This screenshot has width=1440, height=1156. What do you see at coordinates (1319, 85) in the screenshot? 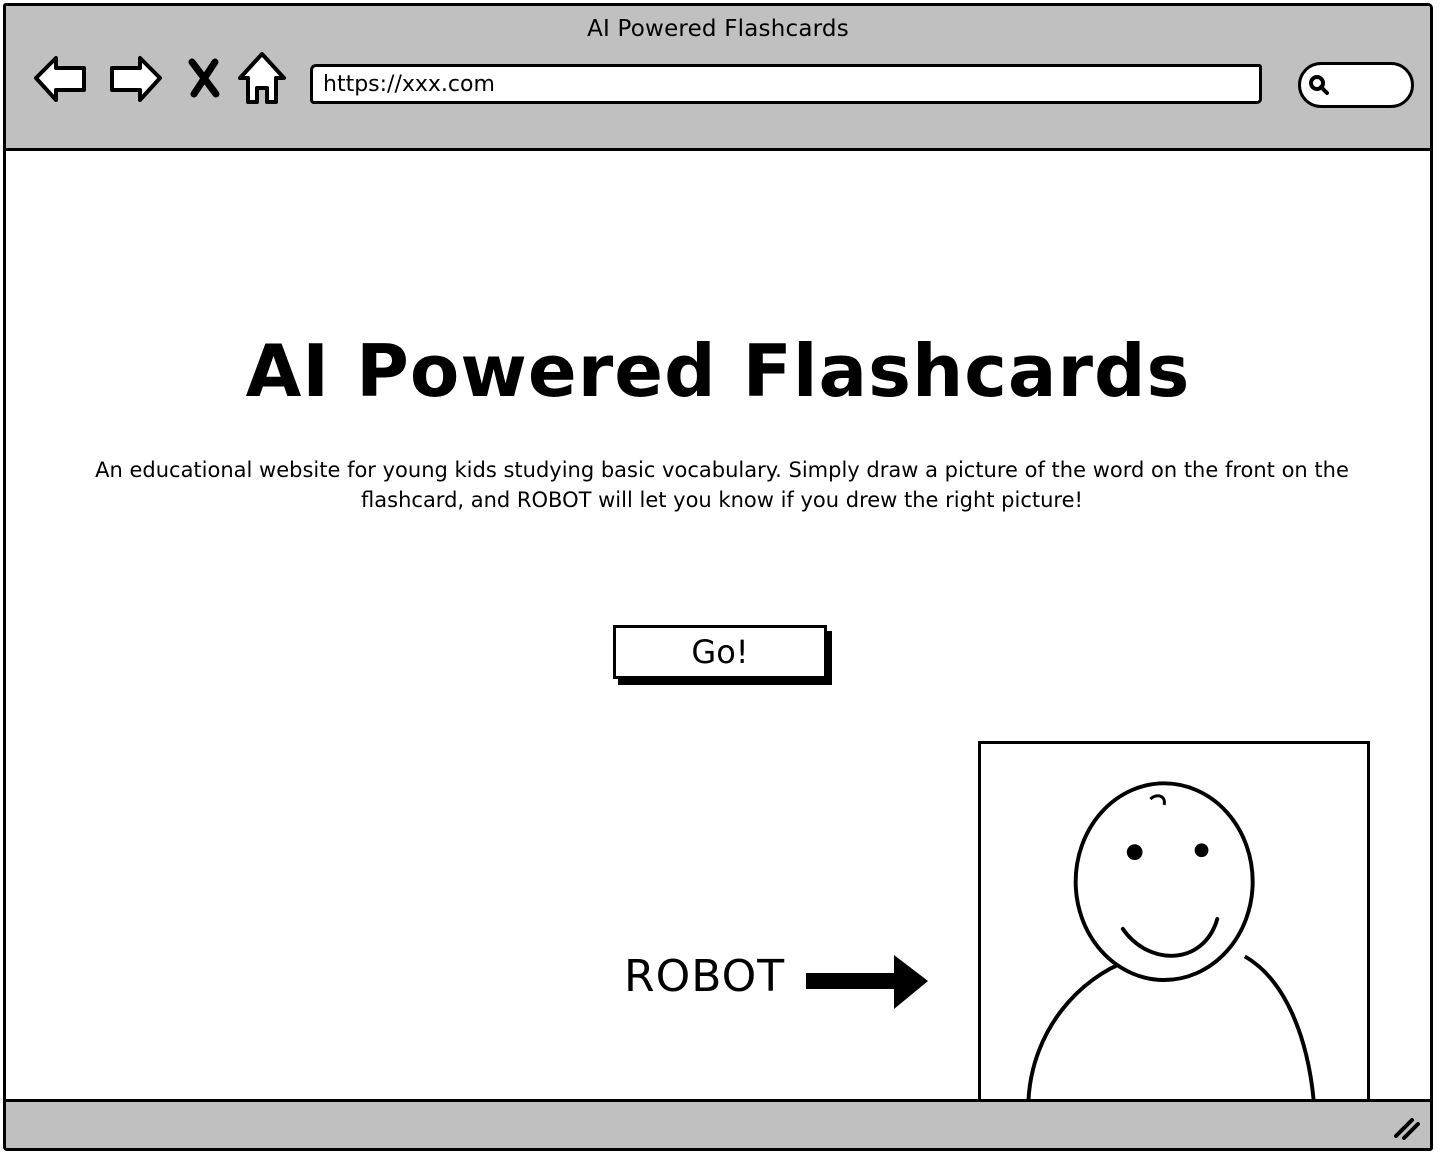
I see `search-icon` at bounding box center [1319, 85].